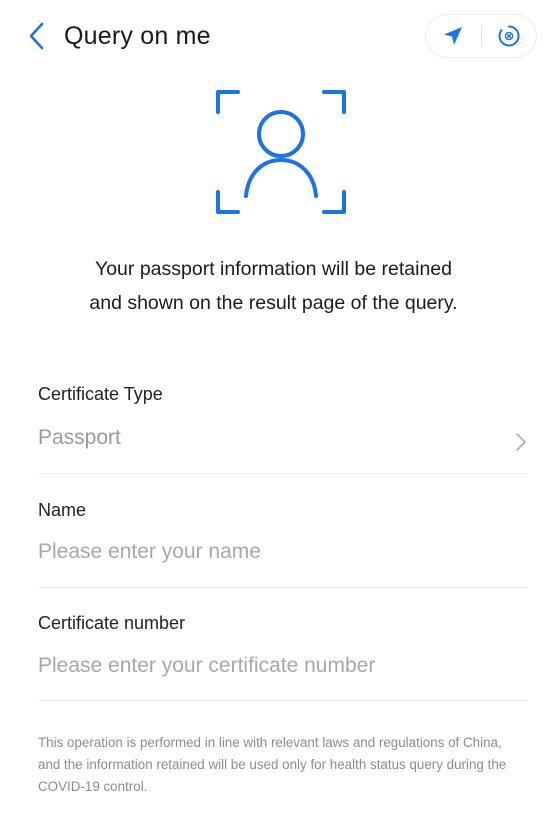 The height and width of the screenshot is (816, 547). What do you see at coordinates (281, 152) in the screenshot?
I see `face-scan-icon` at bounding box center [281, 152].